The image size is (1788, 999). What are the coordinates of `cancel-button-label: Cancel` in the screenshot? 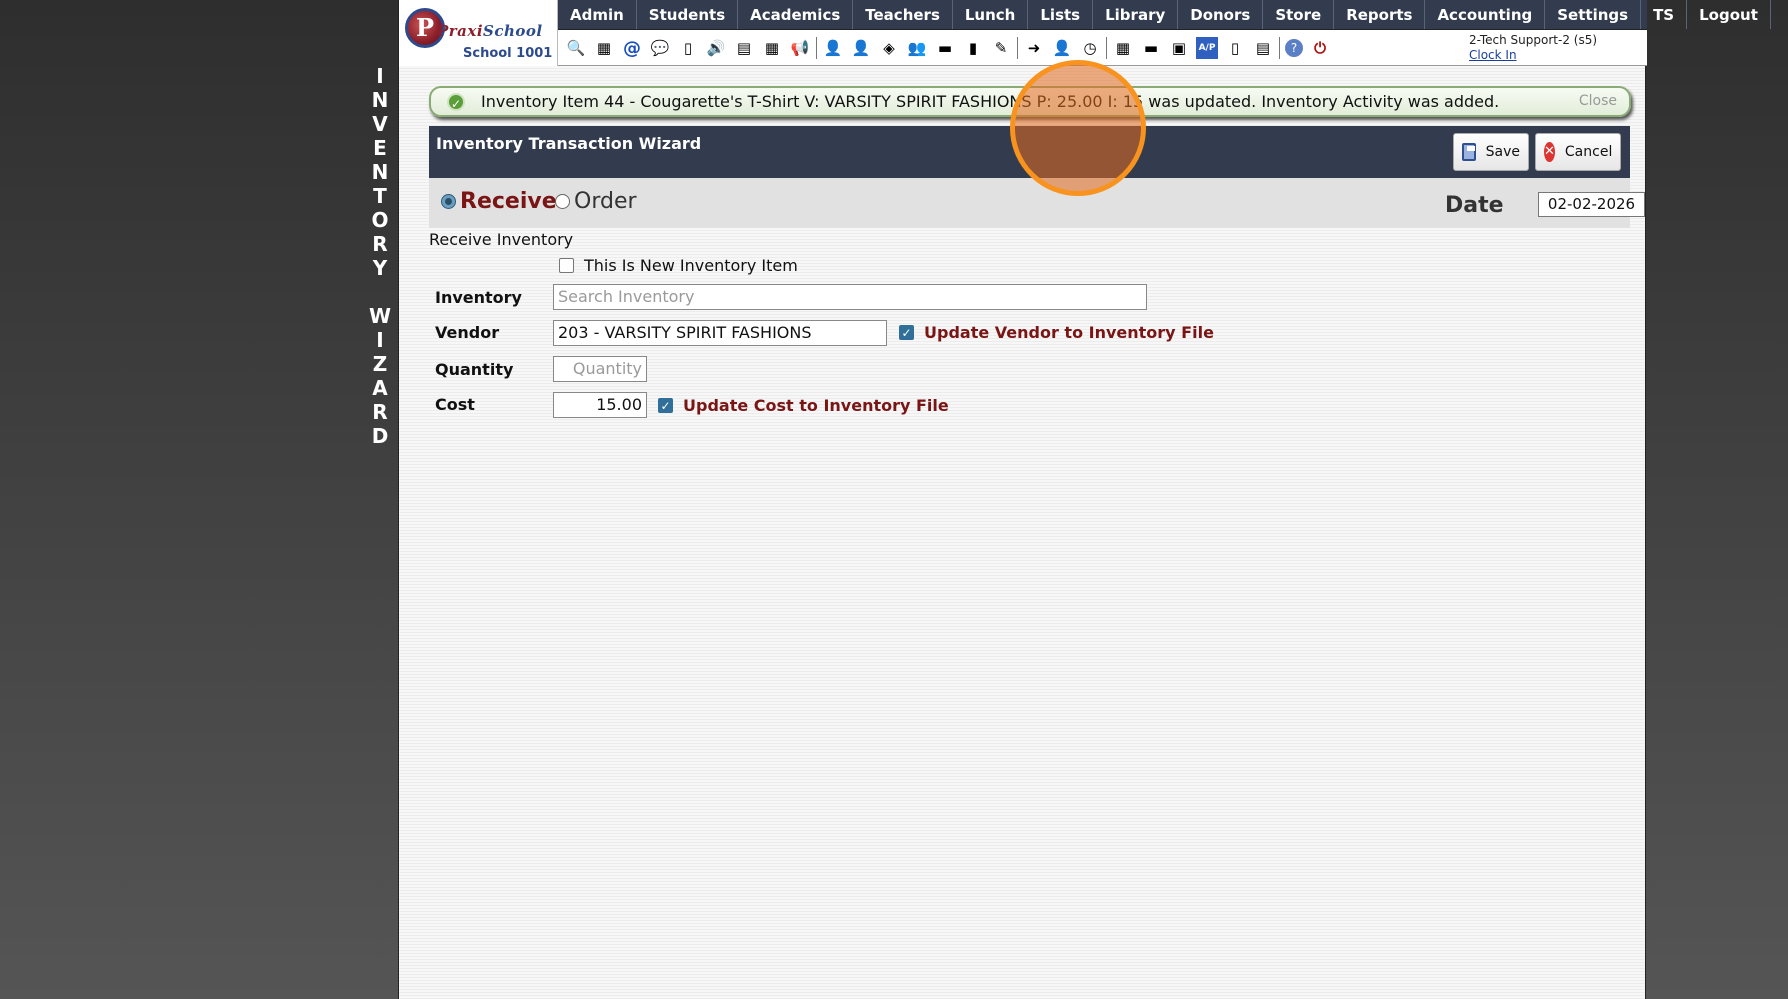 It's located at (1588, 152).